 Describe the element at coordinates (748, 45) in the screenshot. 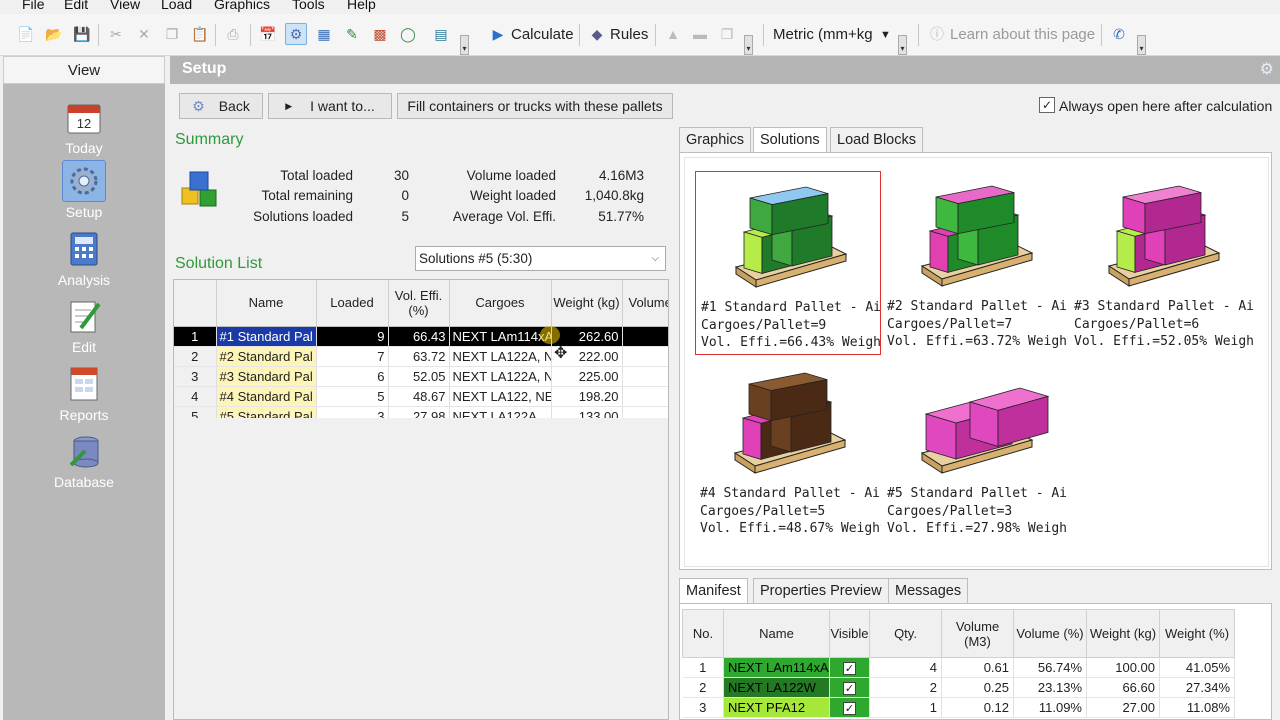

I see `toolbar-overflow-2-icon: ▾` at that location.